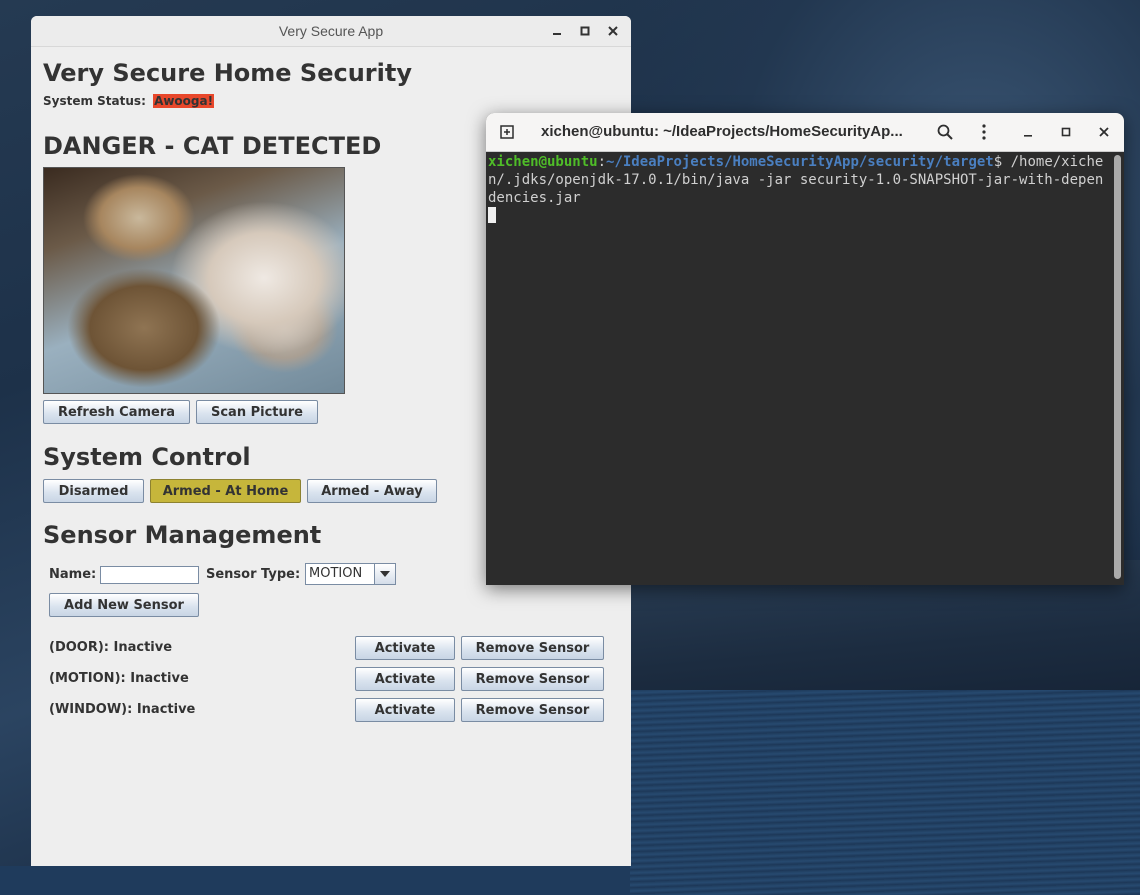 This screenshot has width=1140, height=895. I want to click on camera-image, so click(194, 280).